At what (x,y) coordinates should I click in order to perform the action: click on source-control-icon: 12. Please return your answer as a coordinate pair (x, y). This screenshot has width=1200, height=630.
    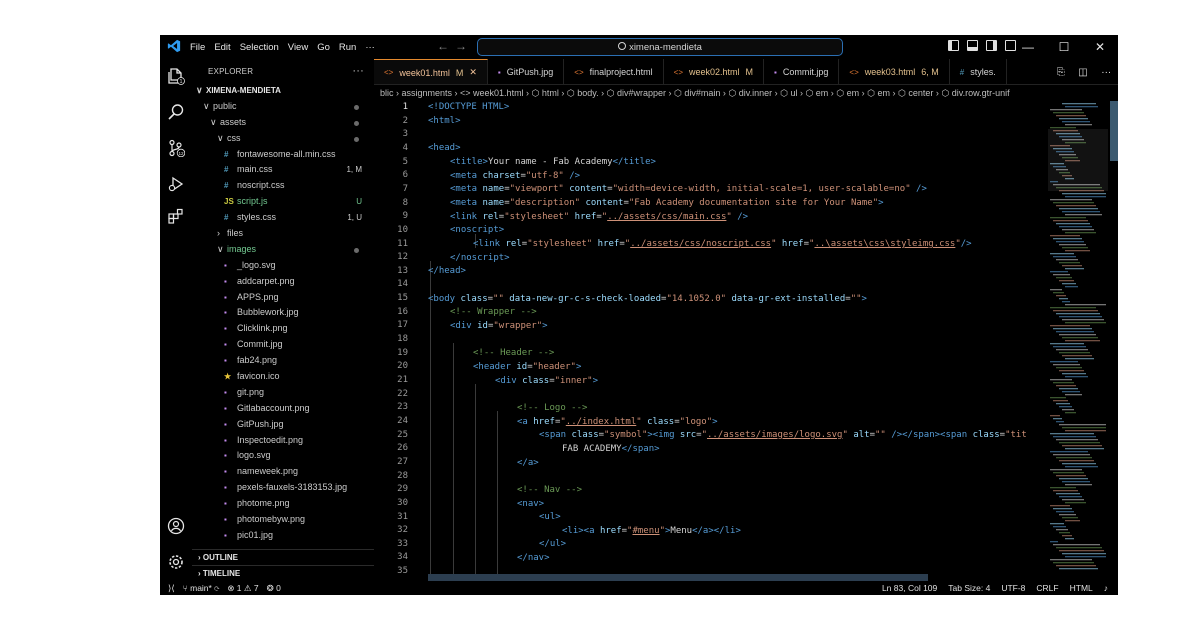
    Looking at the image, I should click on (176, 148).